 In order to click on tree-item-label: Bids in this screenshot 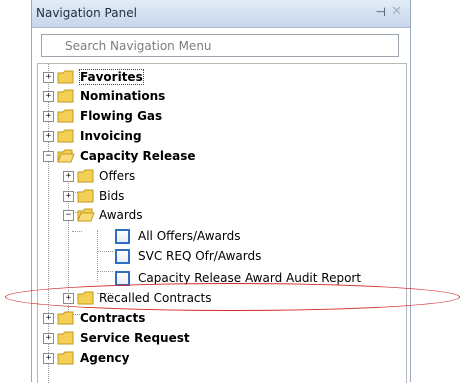, I will do `click(112, 196)`.